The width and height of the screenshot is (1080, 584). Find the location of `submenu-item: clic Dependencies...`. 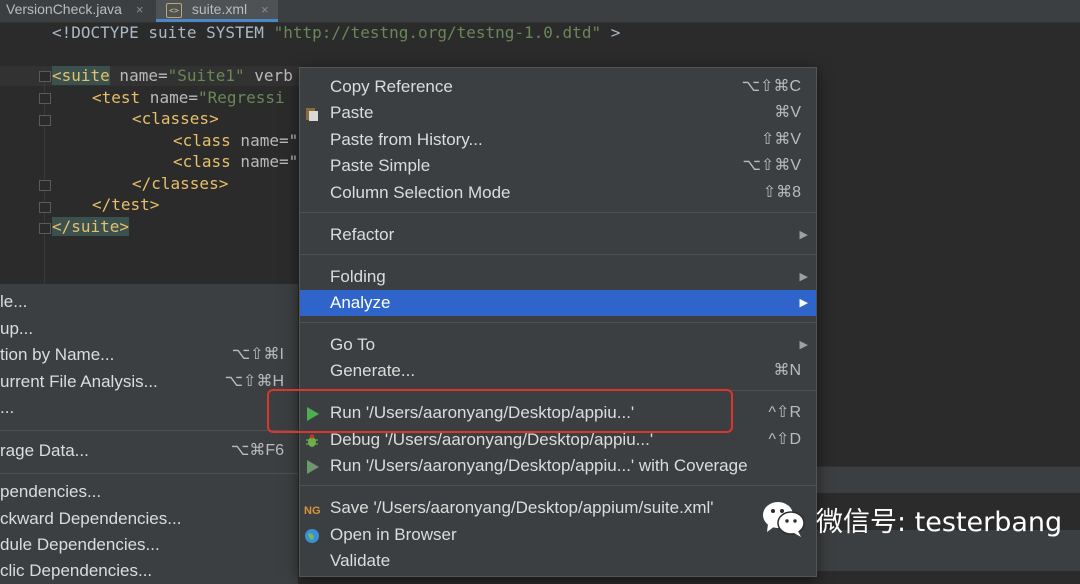

submenu-item: clic Dependencies... is located at coordinates (149, 571).